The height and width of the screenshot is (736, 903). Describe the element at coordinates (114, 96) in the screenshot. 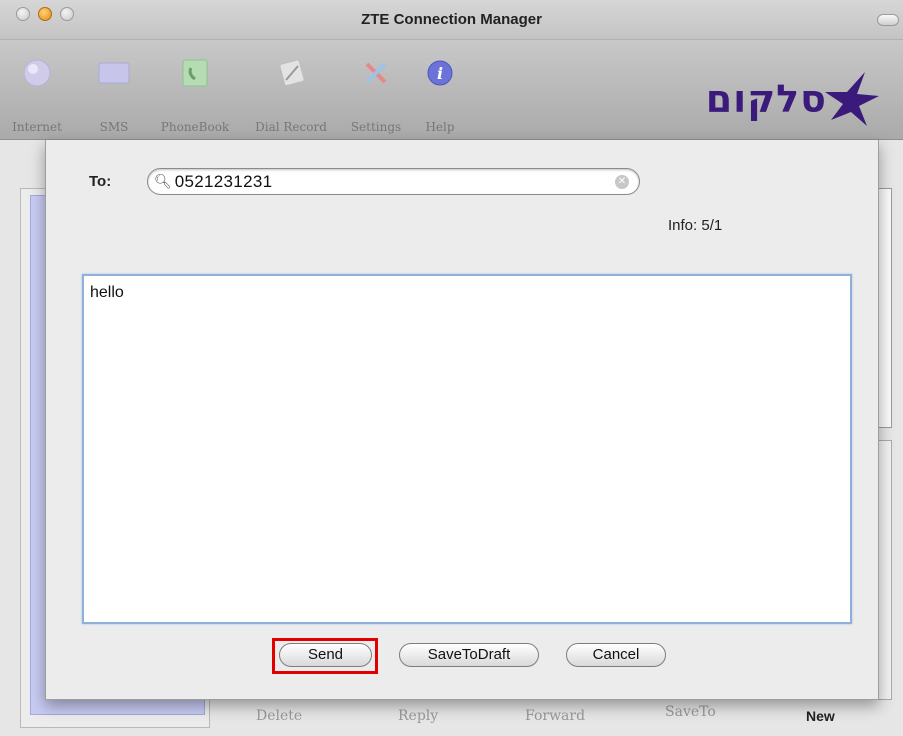

I see `toolbar-sms: SMS` at that location.